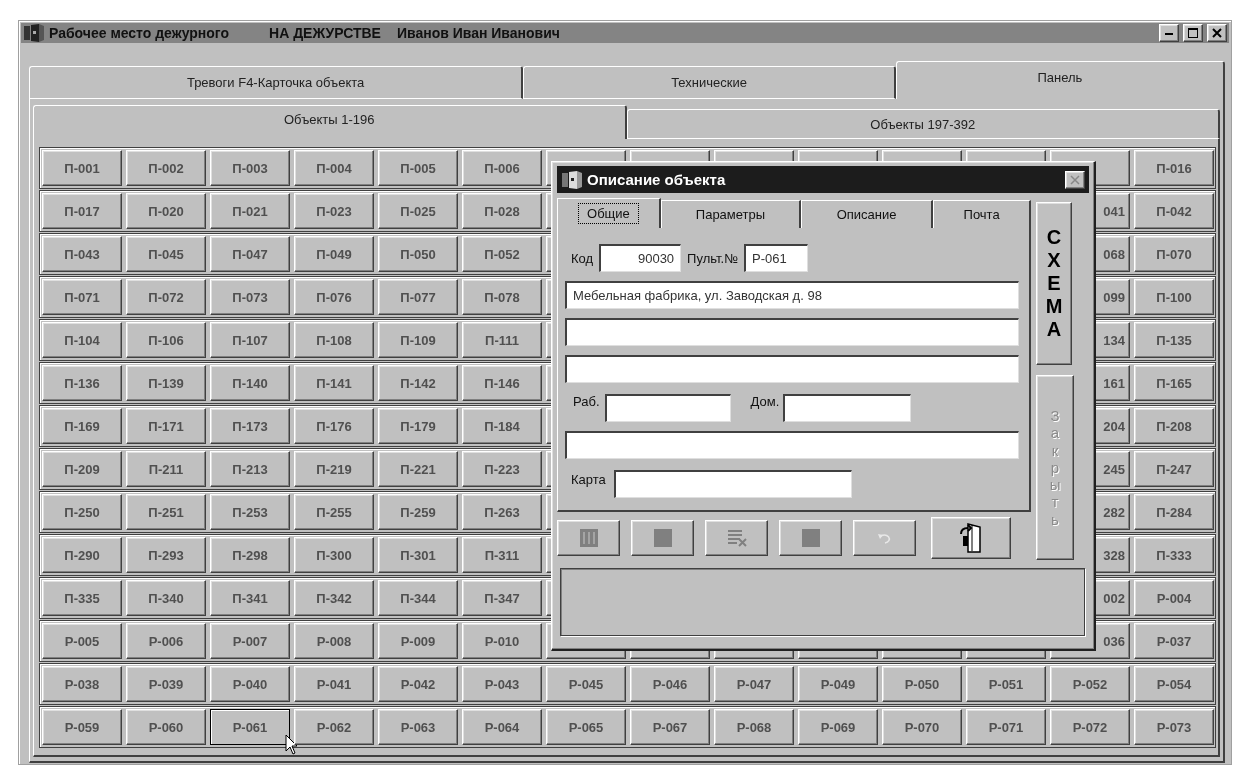 The image size is (1250, 783). I want to click on field-label: Карта, so click(588, 479).